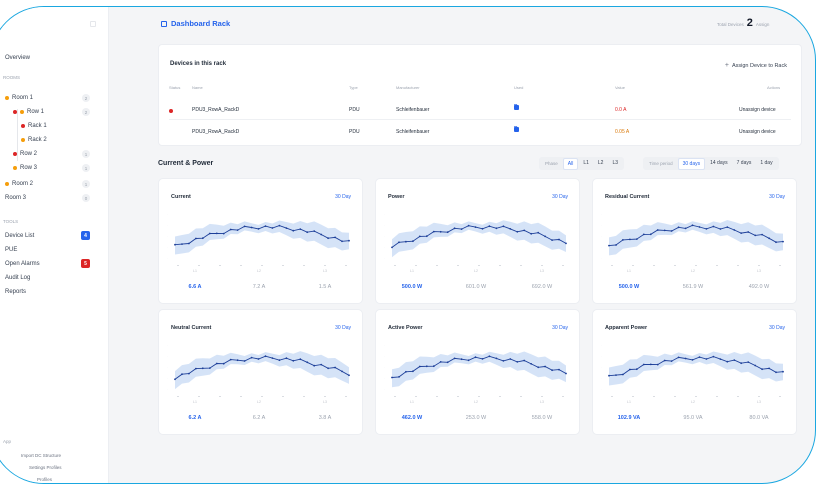 The width and height of the screenshot is (816, 484). What do you see at coordinates (23, 184) in the screenshot?
I see `sidebar-tree-label: Room 2` at bounding box center [23, 184].